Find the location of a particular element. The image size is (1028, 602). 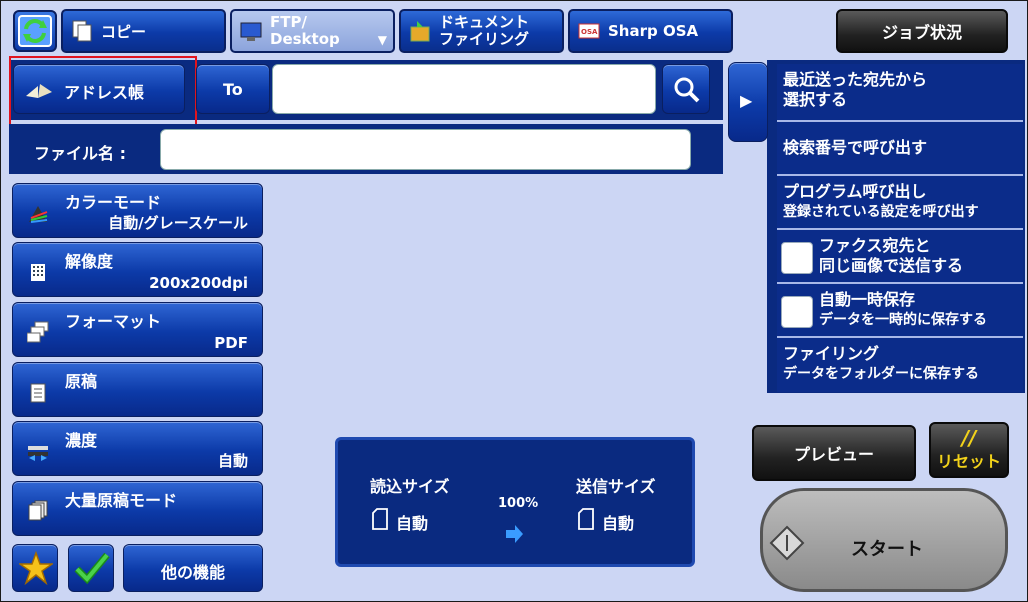

format-value: PDF is located at coordinates (231, 343).